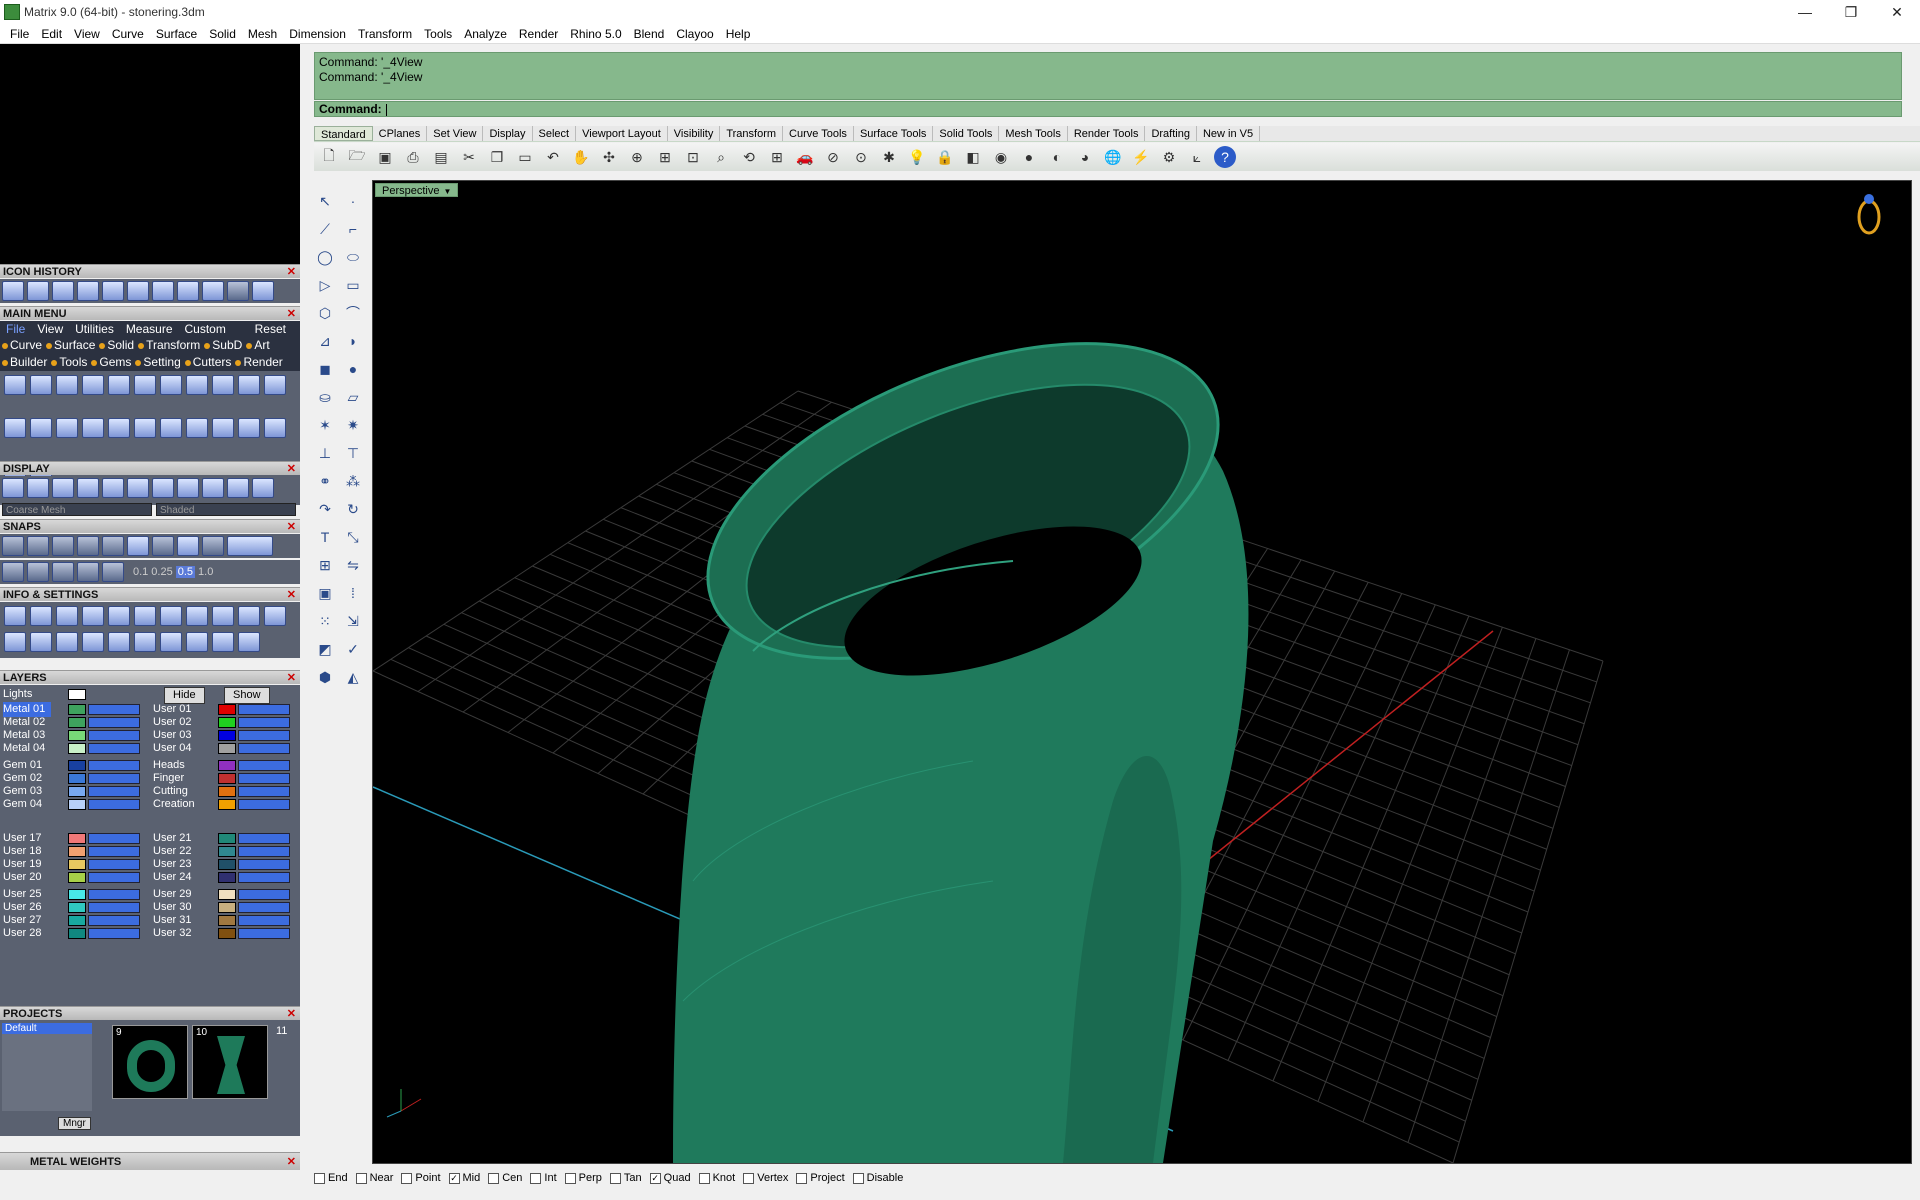 The image size is (1920, 1200). I want to click on ellipse-icon: ⬭, so click(353, 257).